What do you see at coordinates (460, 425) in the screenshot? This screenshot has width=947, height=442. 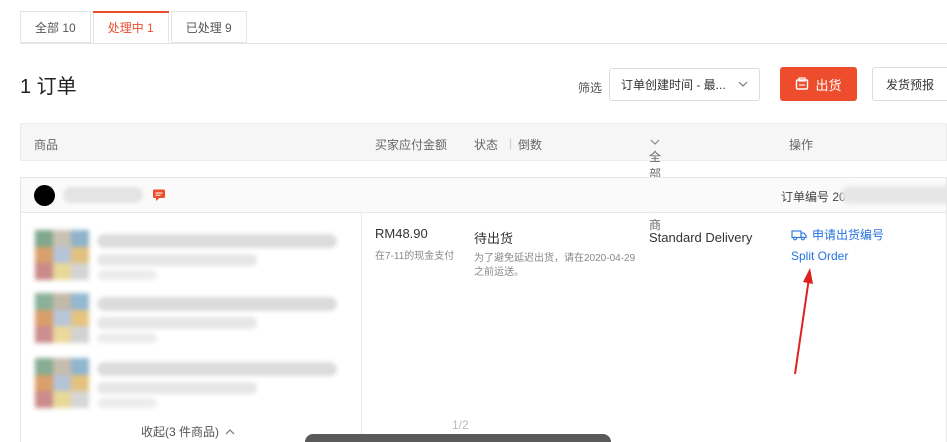 I see `page-indicator: 1/2` at bounding box center [460, 425].